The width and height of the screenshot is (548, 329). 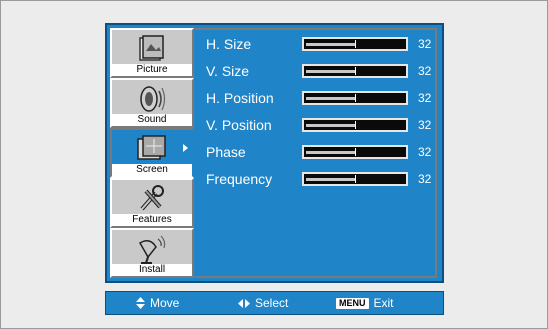 I want to click on setting-label: V. Position, so click(x=239, y=125).